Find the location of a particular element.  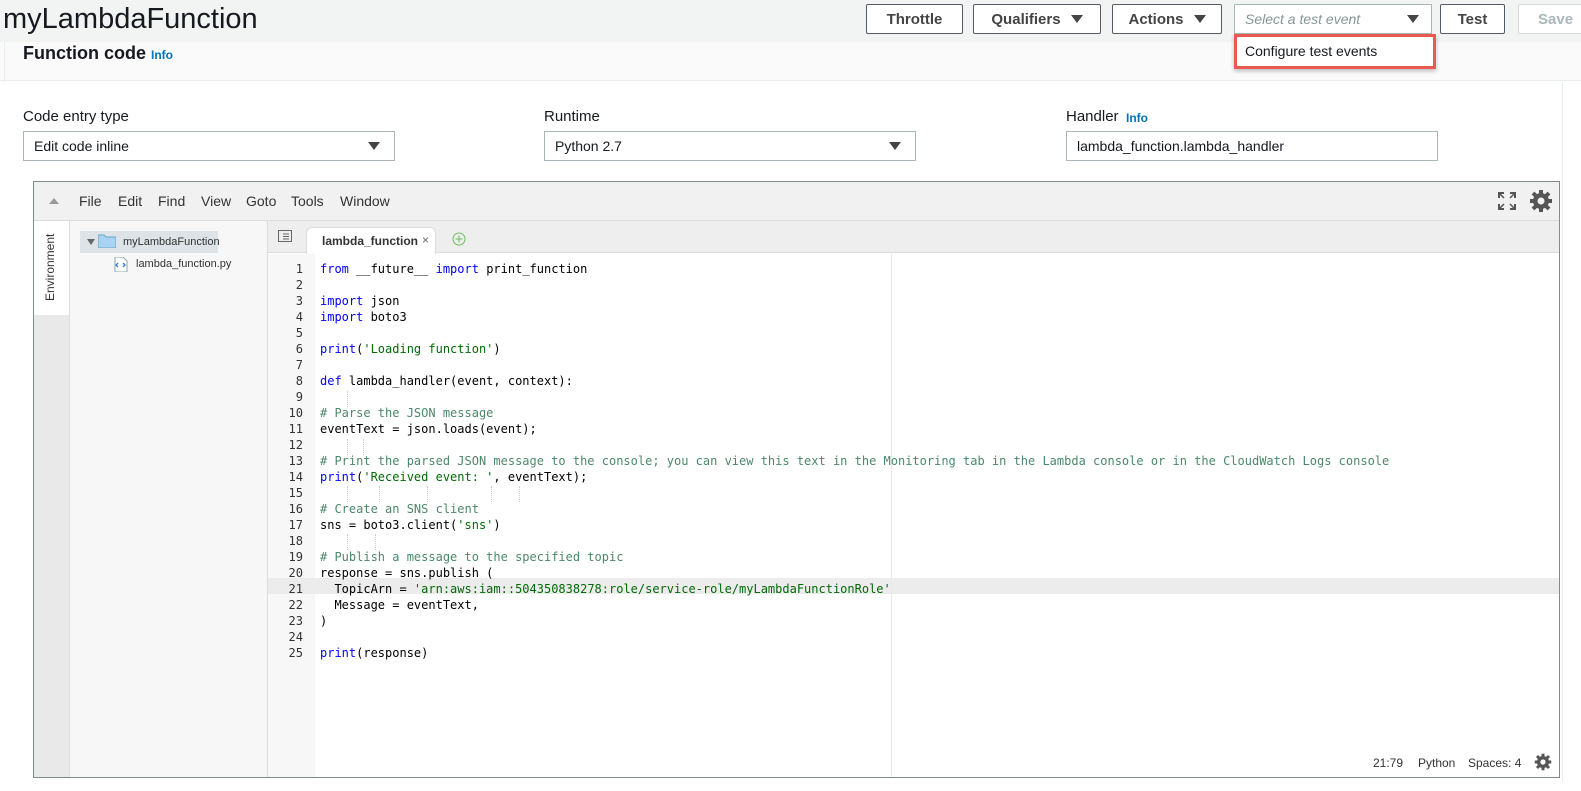

tree-root-label: myLambdaFunction is located at coordinates (171, 242).